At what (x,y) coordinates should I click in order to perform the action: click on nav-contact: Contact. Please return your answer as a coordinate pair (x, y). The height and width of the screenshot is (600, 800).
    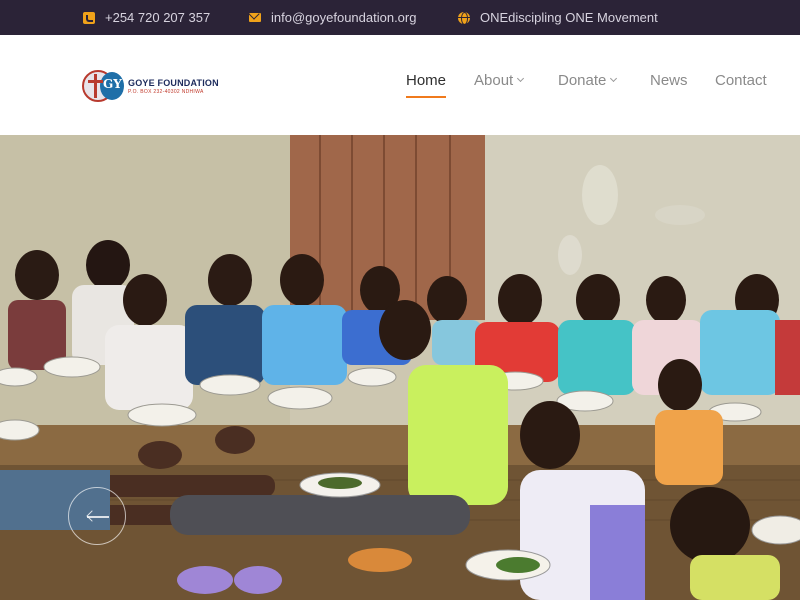
    Looking at the image, I should click on (741, 80).